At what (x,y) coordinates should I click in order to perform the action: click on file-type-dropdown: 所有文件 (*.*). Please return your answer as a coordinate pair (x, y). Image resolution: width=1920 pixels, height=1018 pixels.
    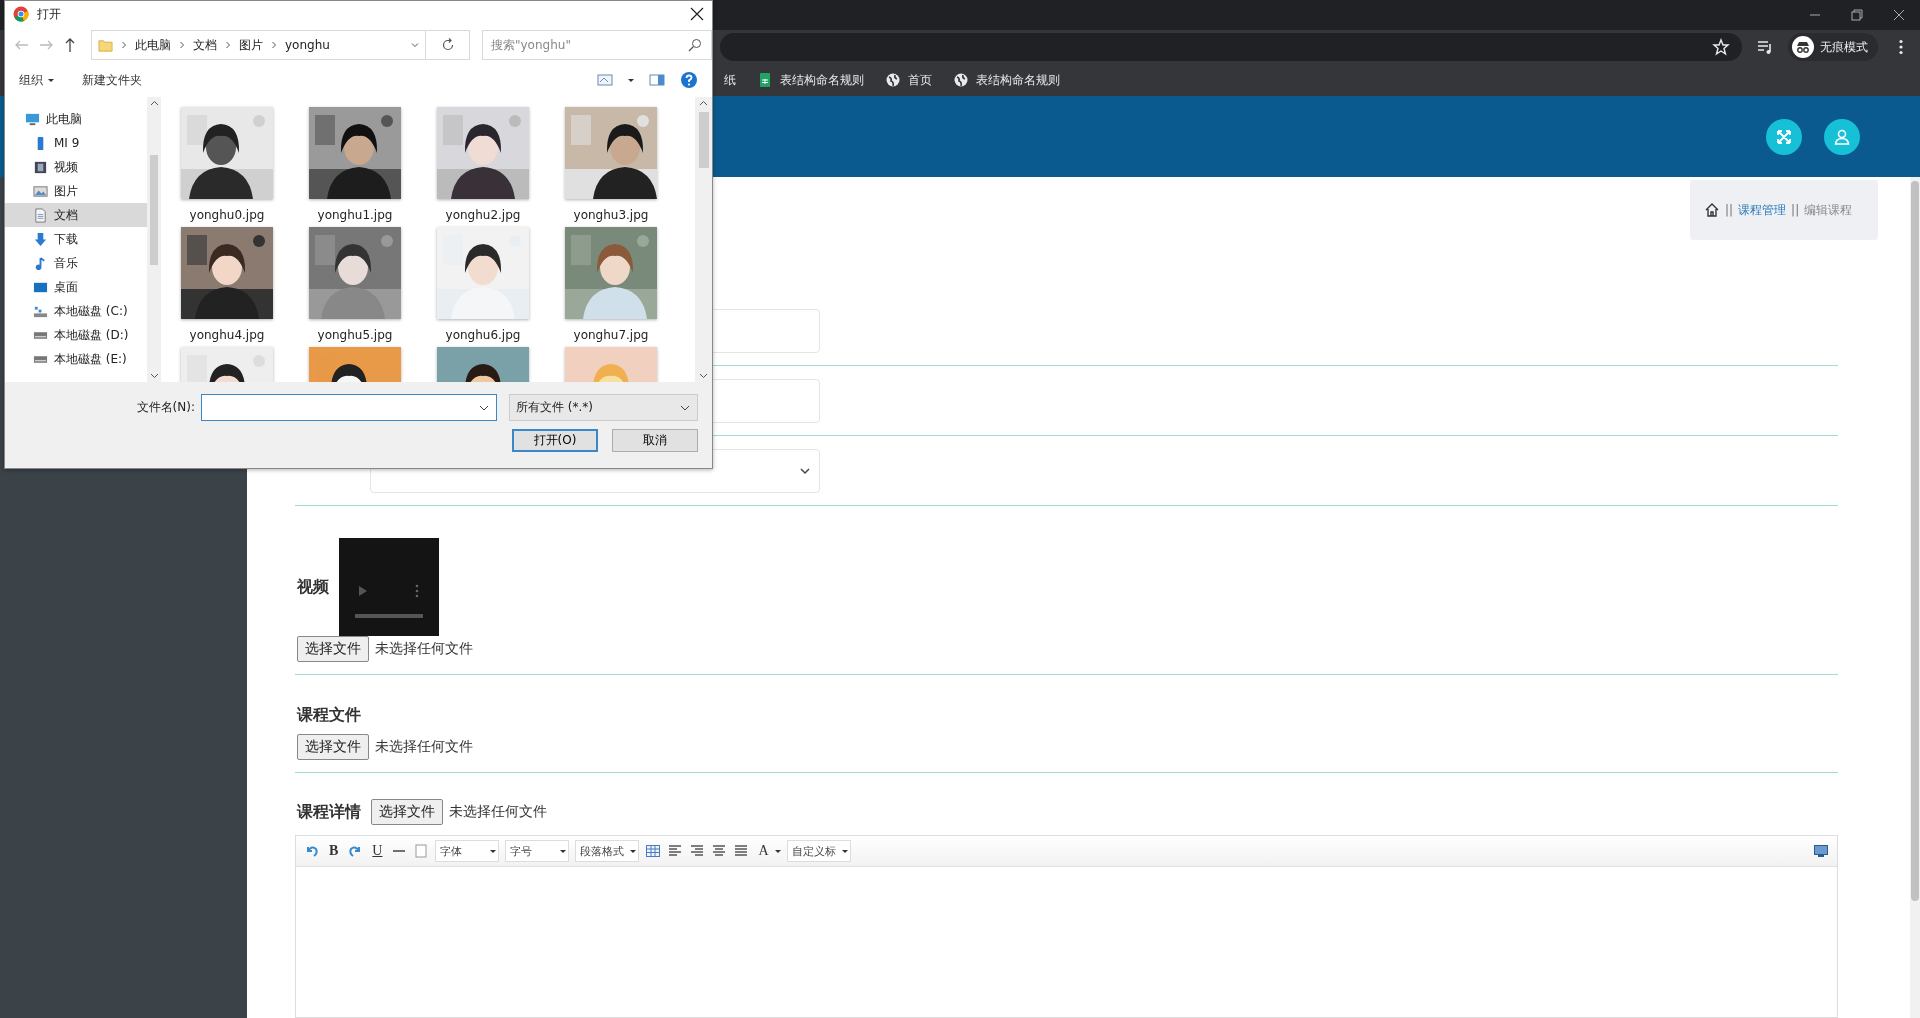
    Looking at the image, I should click on (603, 407).